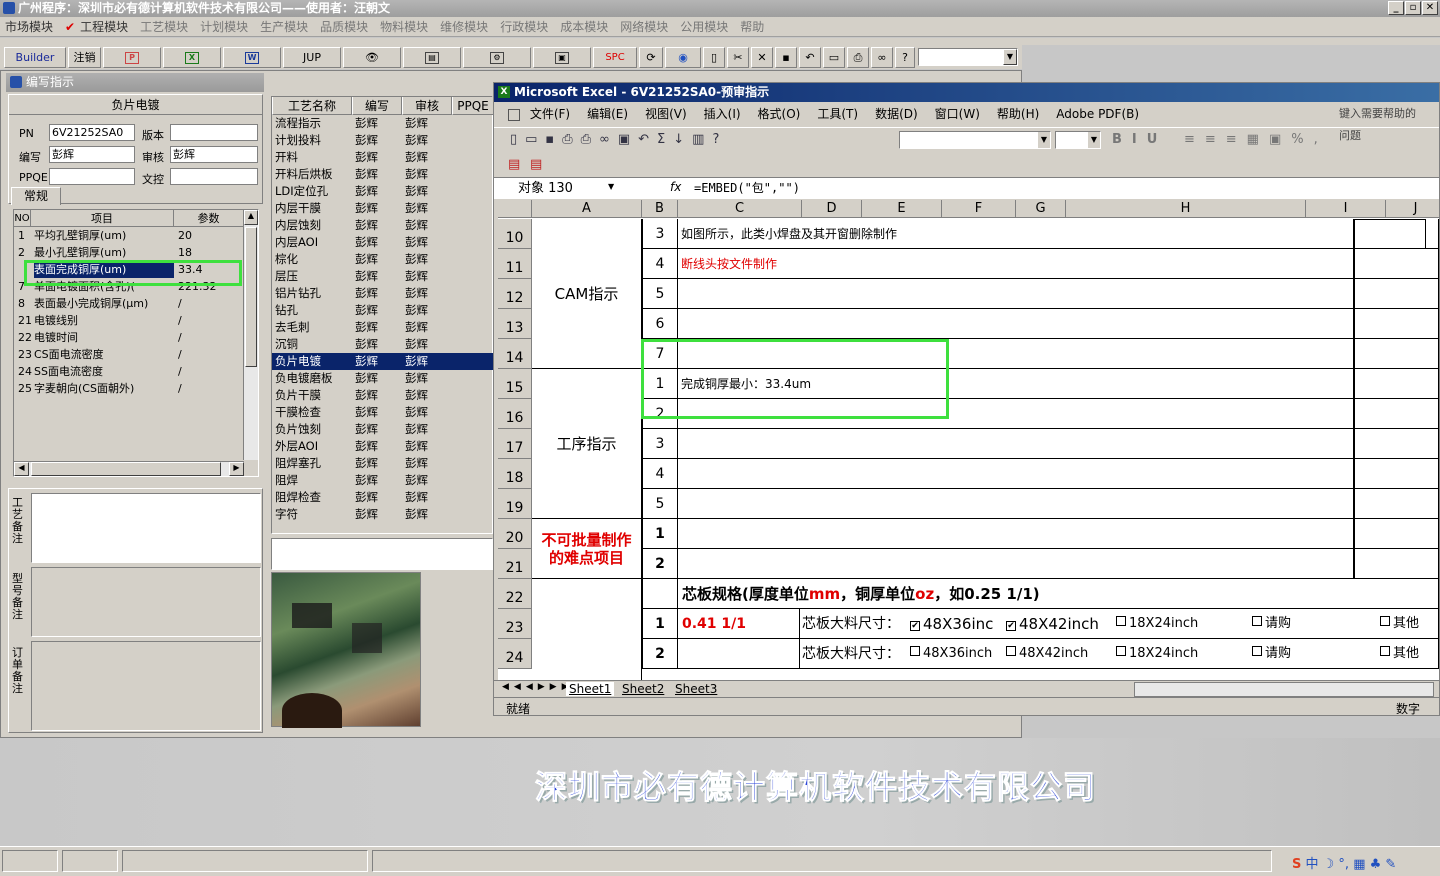  What do you see at coordinates (590, 689) in the screenshot?
I see `sheet-tab-1: Sheet1` at bounding box center [590, 689].